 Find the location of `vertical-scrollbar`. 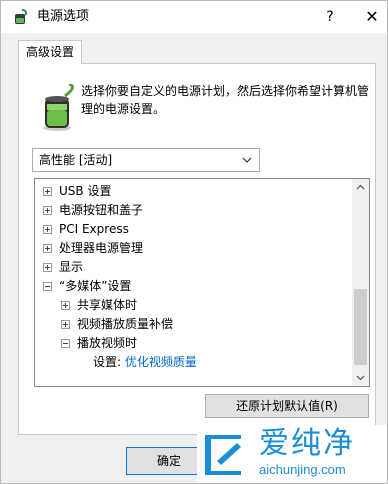

vertical-scrollbar is located at coordinates (360, 282).